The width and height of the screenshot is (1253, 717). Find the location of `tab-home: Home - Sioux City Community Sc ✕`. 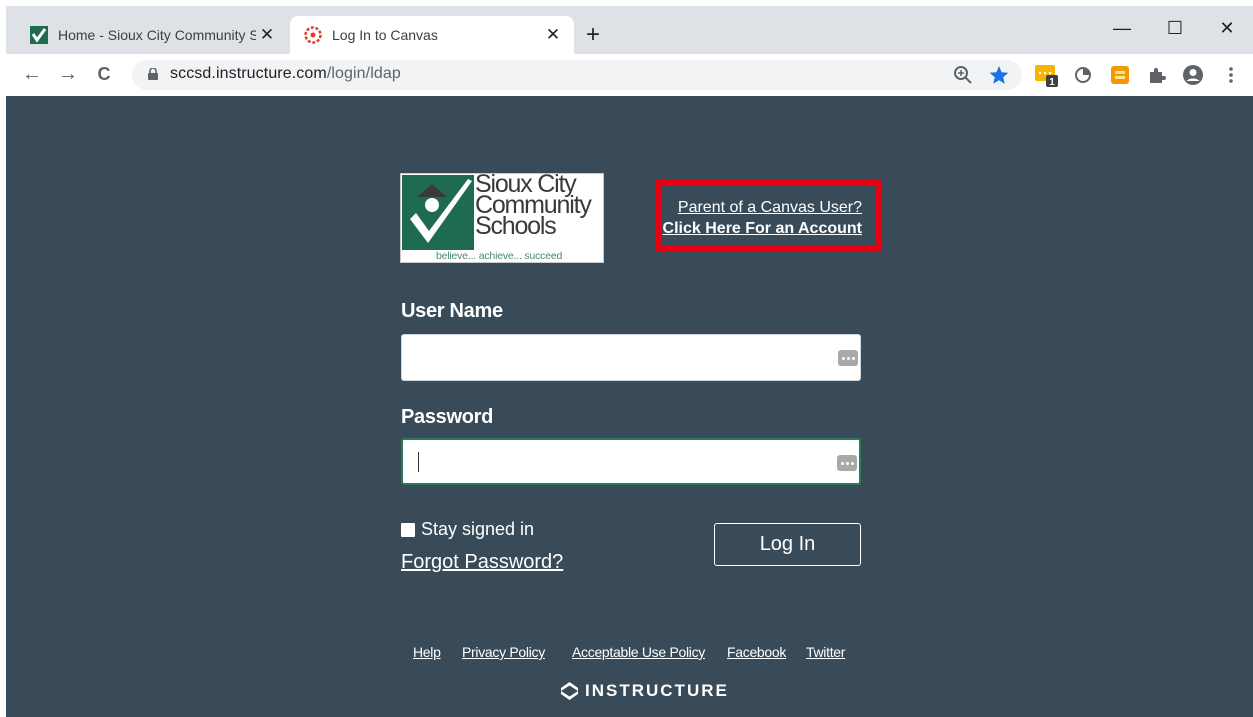

tab-home: Home - Sioux City Community Sc ✕ is located at coordinates (154, 35).